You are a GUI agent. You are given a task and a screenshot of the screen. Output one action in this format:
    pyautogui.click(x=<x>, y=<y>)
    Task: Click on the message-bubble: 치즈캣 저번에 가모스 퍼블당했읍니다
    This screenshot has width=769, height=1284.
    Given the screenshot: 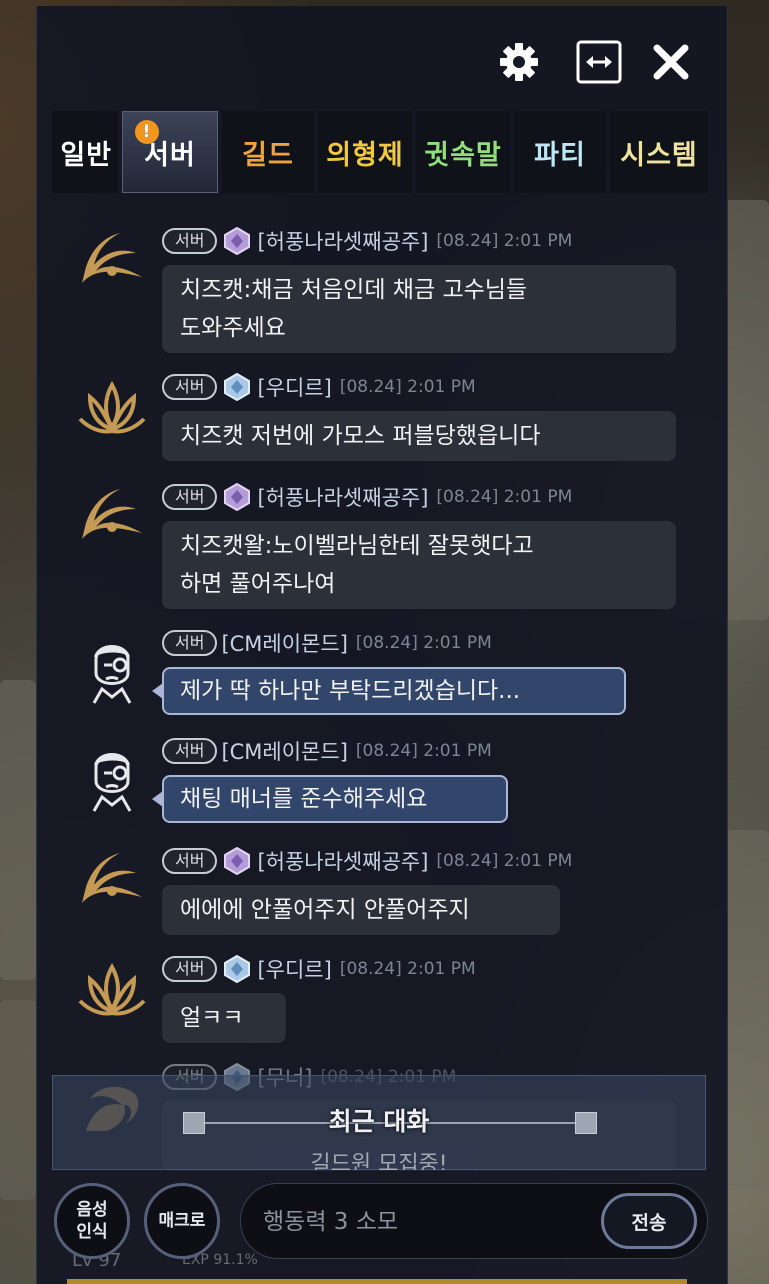 What is the action you would take?
    pyautogui.click(x=419, y=436)
    